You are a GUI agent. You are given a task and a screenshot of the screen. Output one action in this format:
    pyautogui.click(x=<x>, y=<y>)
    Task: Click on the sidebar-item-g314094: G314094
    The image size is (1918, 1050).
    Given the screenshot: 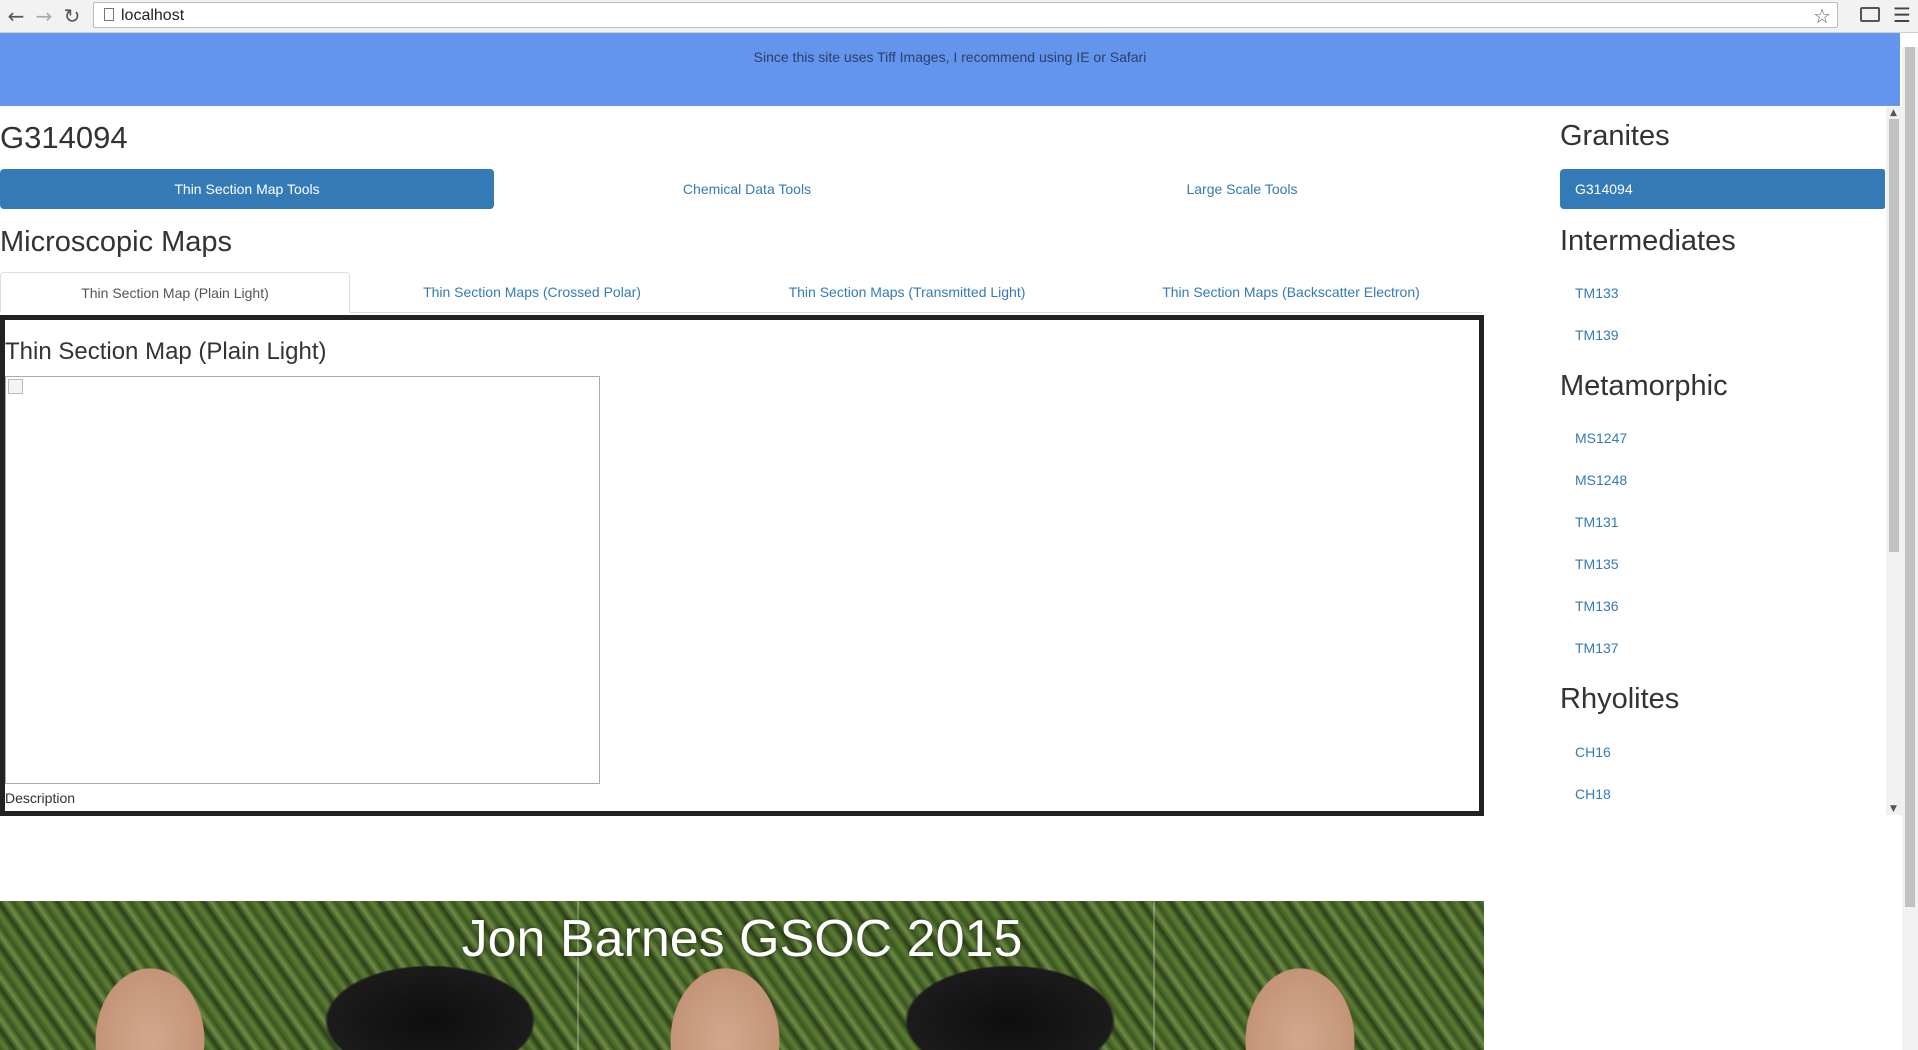 What is the action you would take?
    pyautogui.click(x=1722, y=189)
    